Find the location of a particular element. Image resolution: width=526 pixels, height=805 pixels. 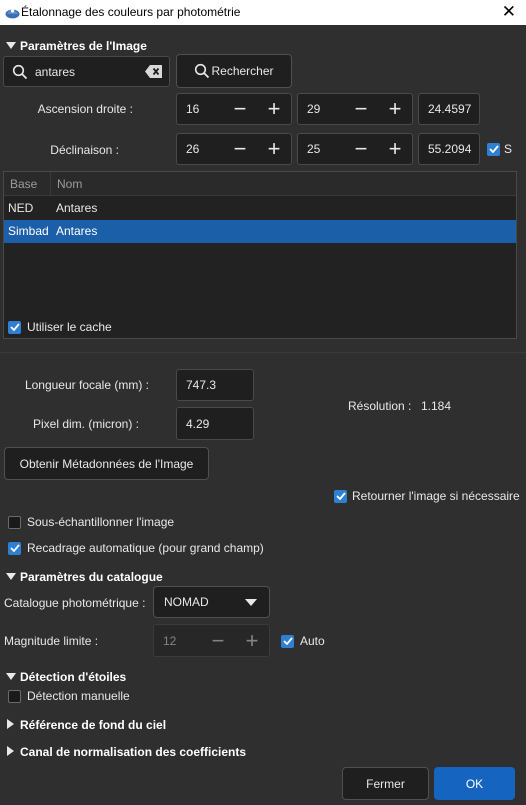

use-cache-label: Utiliser le cache is located at coordinates (69, 327).